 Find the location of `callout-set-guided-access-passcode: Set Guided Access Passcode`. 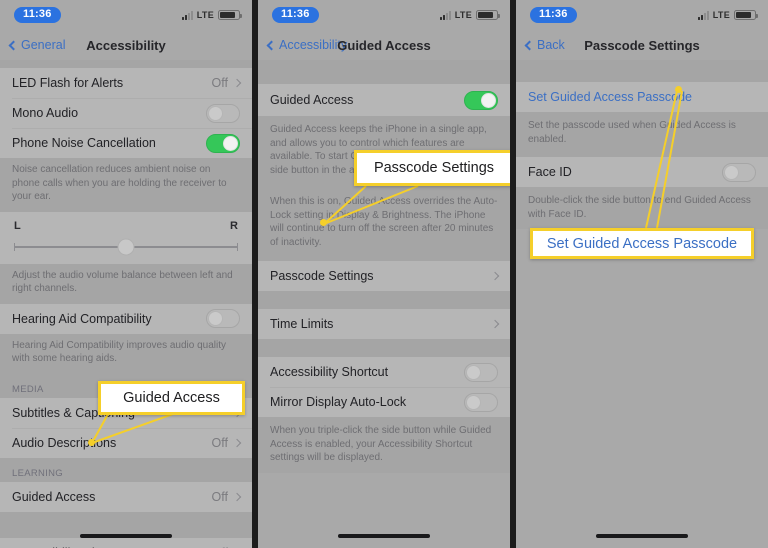

callout-set-guided-access-passcode: Set Guided Access Passcode is located at coordinates (642, 243).